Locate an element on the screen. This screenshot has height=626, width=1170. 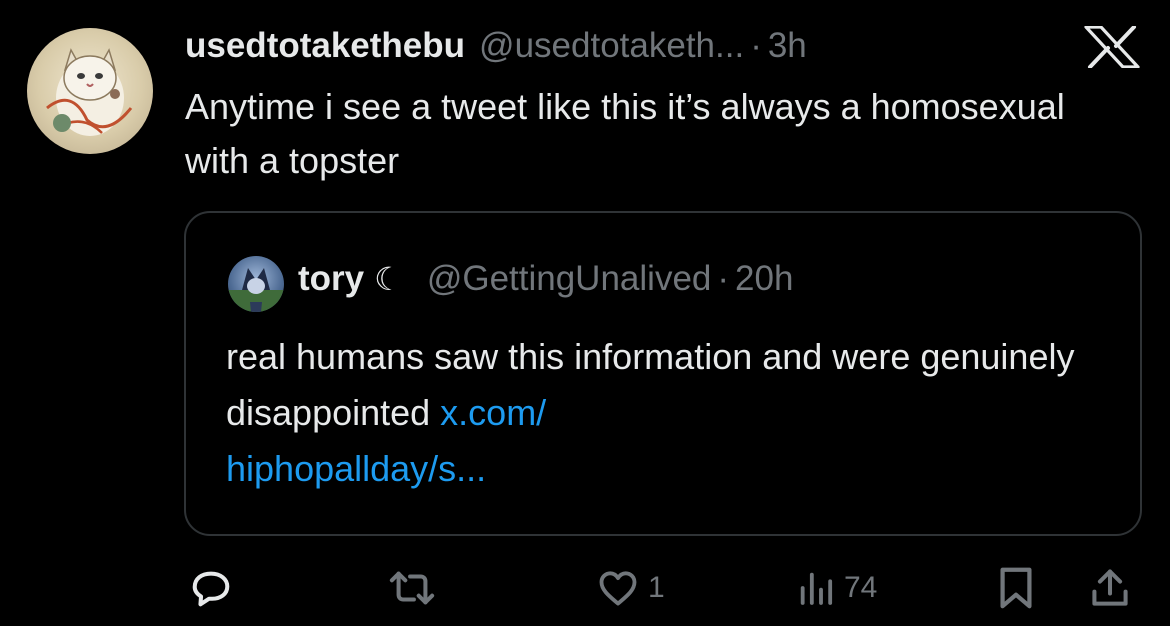
quoted-tweet-header: tory ☾ @GettingUnalived · 20h is located at coordinates (545, 279).